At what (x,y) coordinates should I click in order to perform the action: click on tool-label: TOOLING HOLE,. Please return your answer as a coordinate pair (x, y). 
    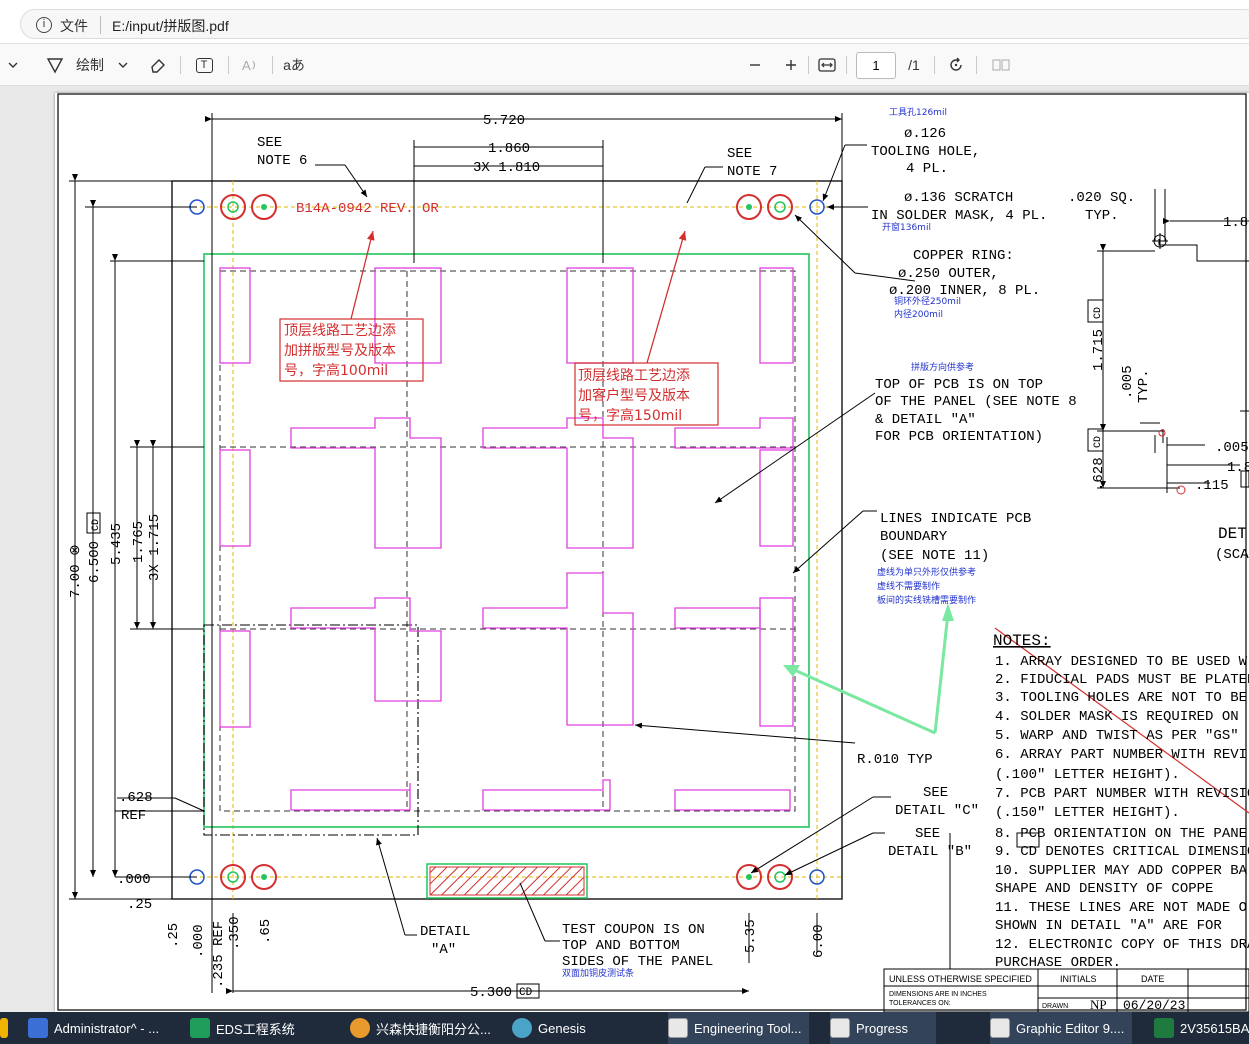
    Looking at the image, I should click on (925, 152).